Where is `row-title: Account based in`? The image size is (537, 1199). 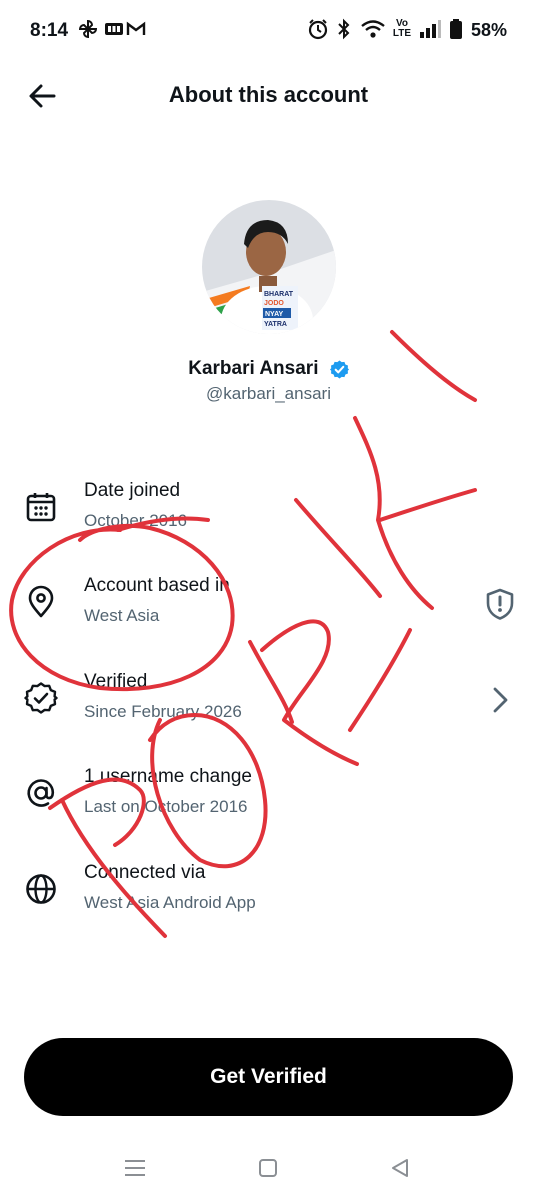 row-title: Account based in is located at coordinates (157, 585).